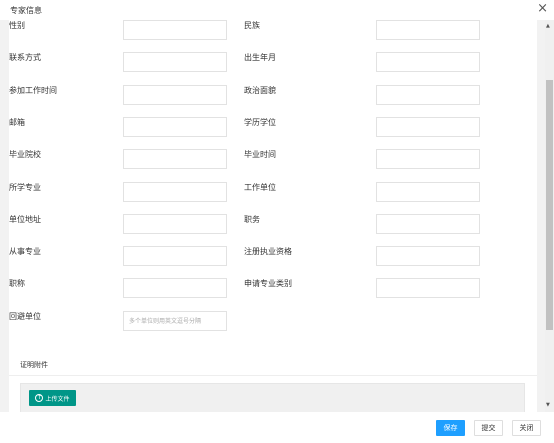 This screenshot has height=443, width=554. Describe the element at coordinates (61, 224) in the screenshot. I see `field-label-box: 单位地址` at that location.